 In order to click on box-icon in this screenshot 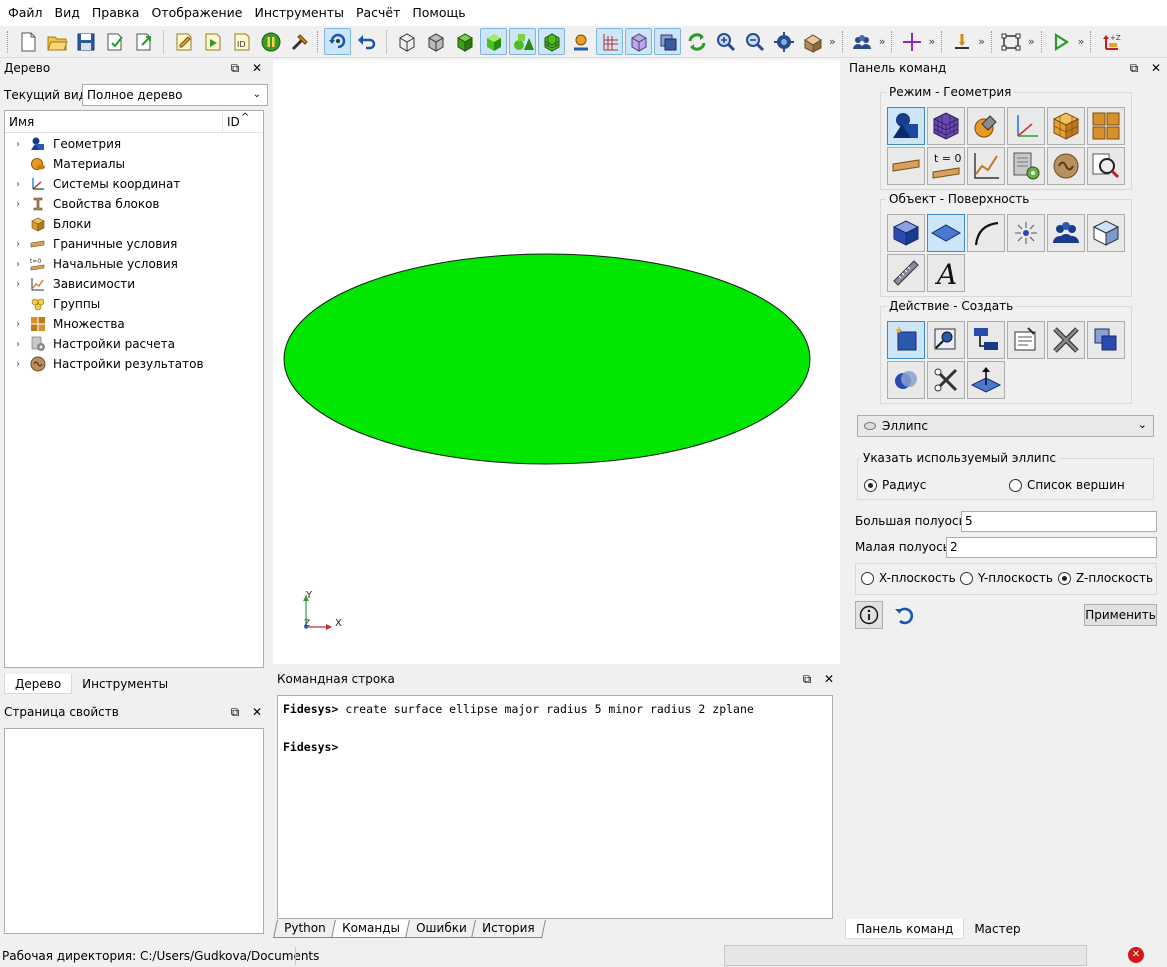, I will do `click(812, 41)`.